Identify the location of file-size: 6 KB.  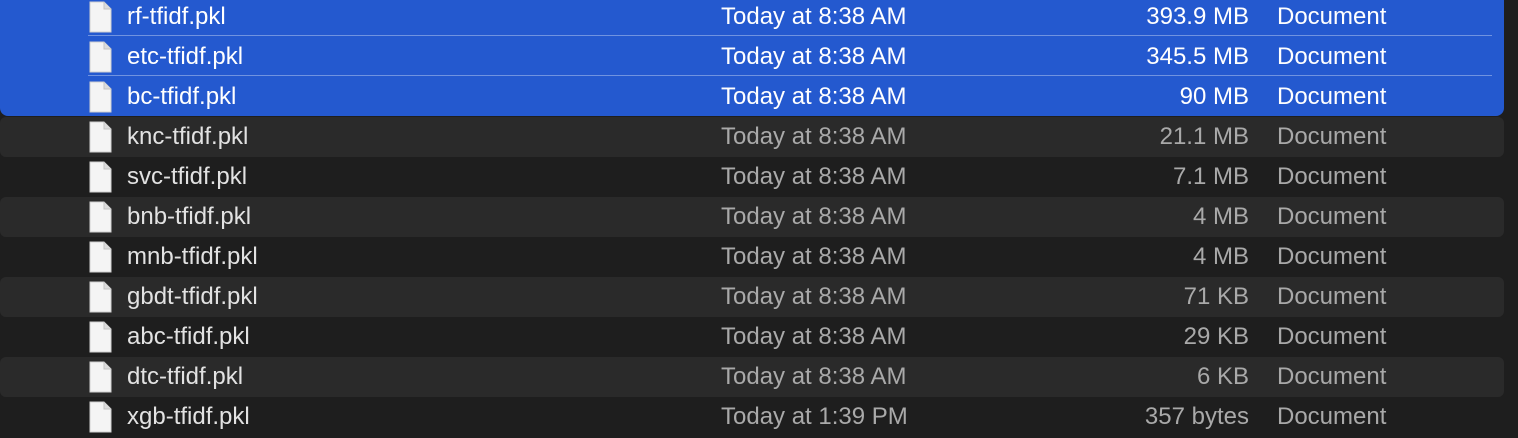
(1222, 376).